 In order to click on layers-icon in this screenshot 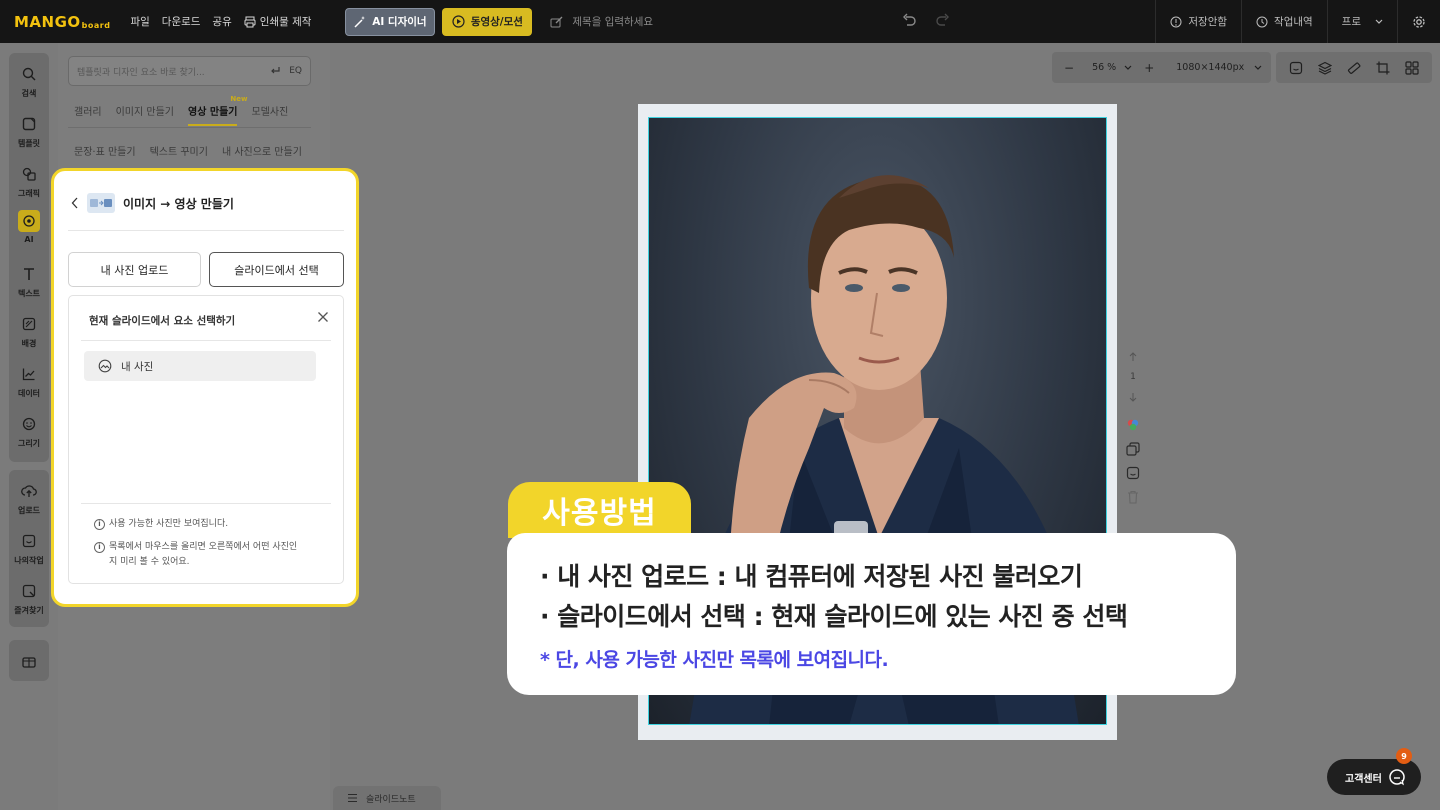, I will do `click(1325, 68)`.